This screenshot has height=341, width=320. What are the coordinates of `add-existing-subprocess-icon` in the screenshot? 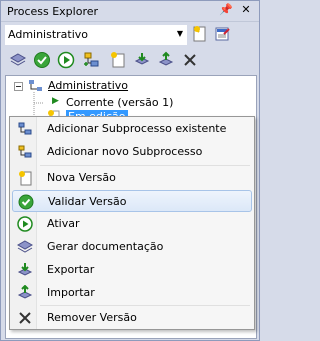 It's located at (25, 128).